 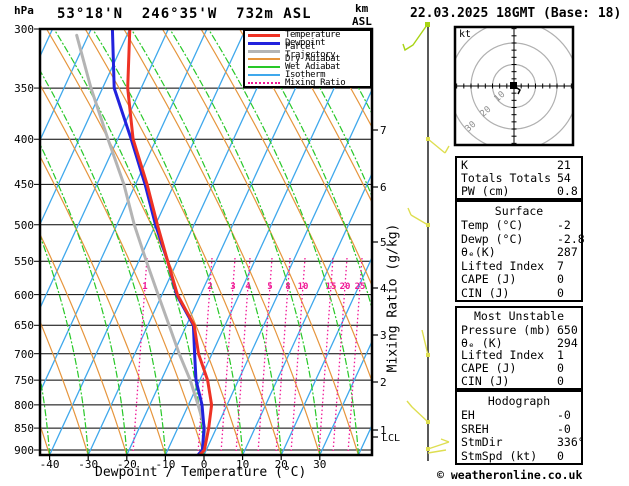 What do you see at coordinates (315, 83) in the screenshot?
I see `legend-label: Mixing Ratio` at bounding box center [315, 83].